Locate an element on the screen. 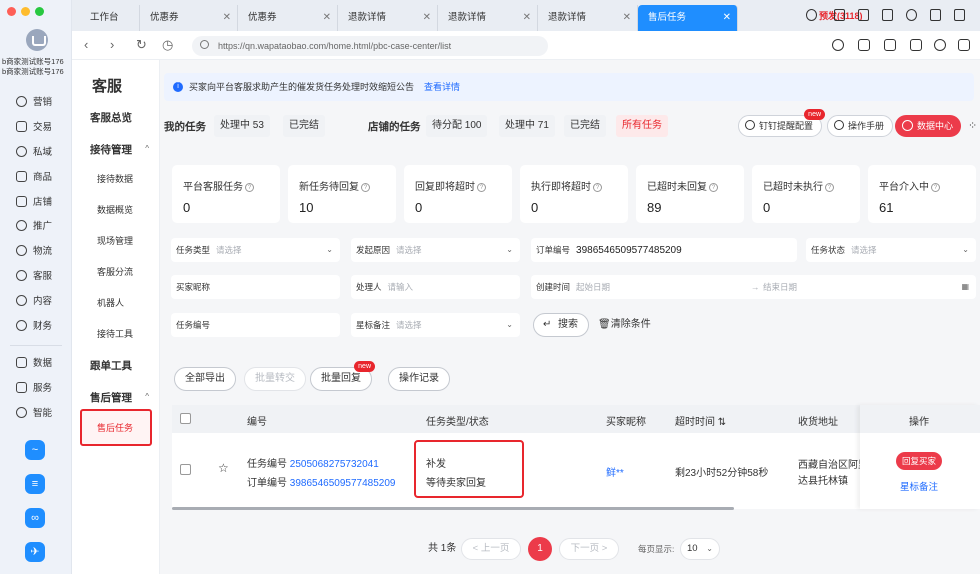 The image size is (980, 574). order-number-link: 3986546509577485209 is located at coordinates (343, 483).